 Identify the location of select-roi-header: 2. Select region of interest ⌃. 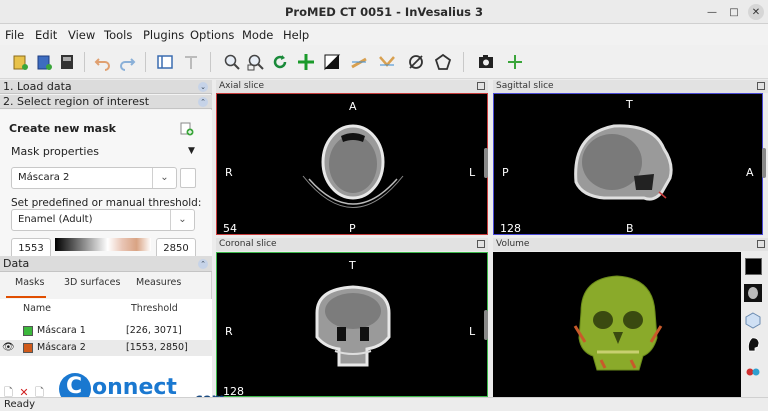
(106, 102).